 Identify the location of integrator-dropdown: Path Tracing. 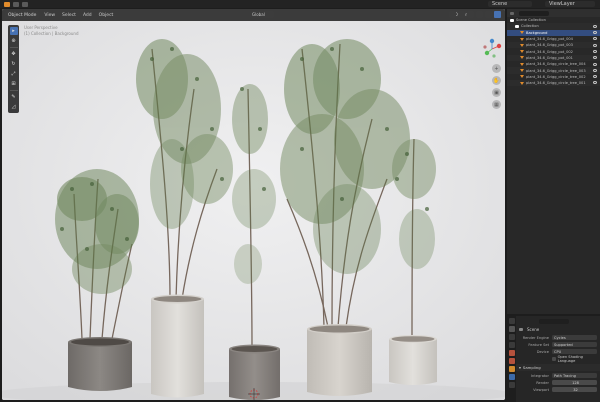
(574, 375).